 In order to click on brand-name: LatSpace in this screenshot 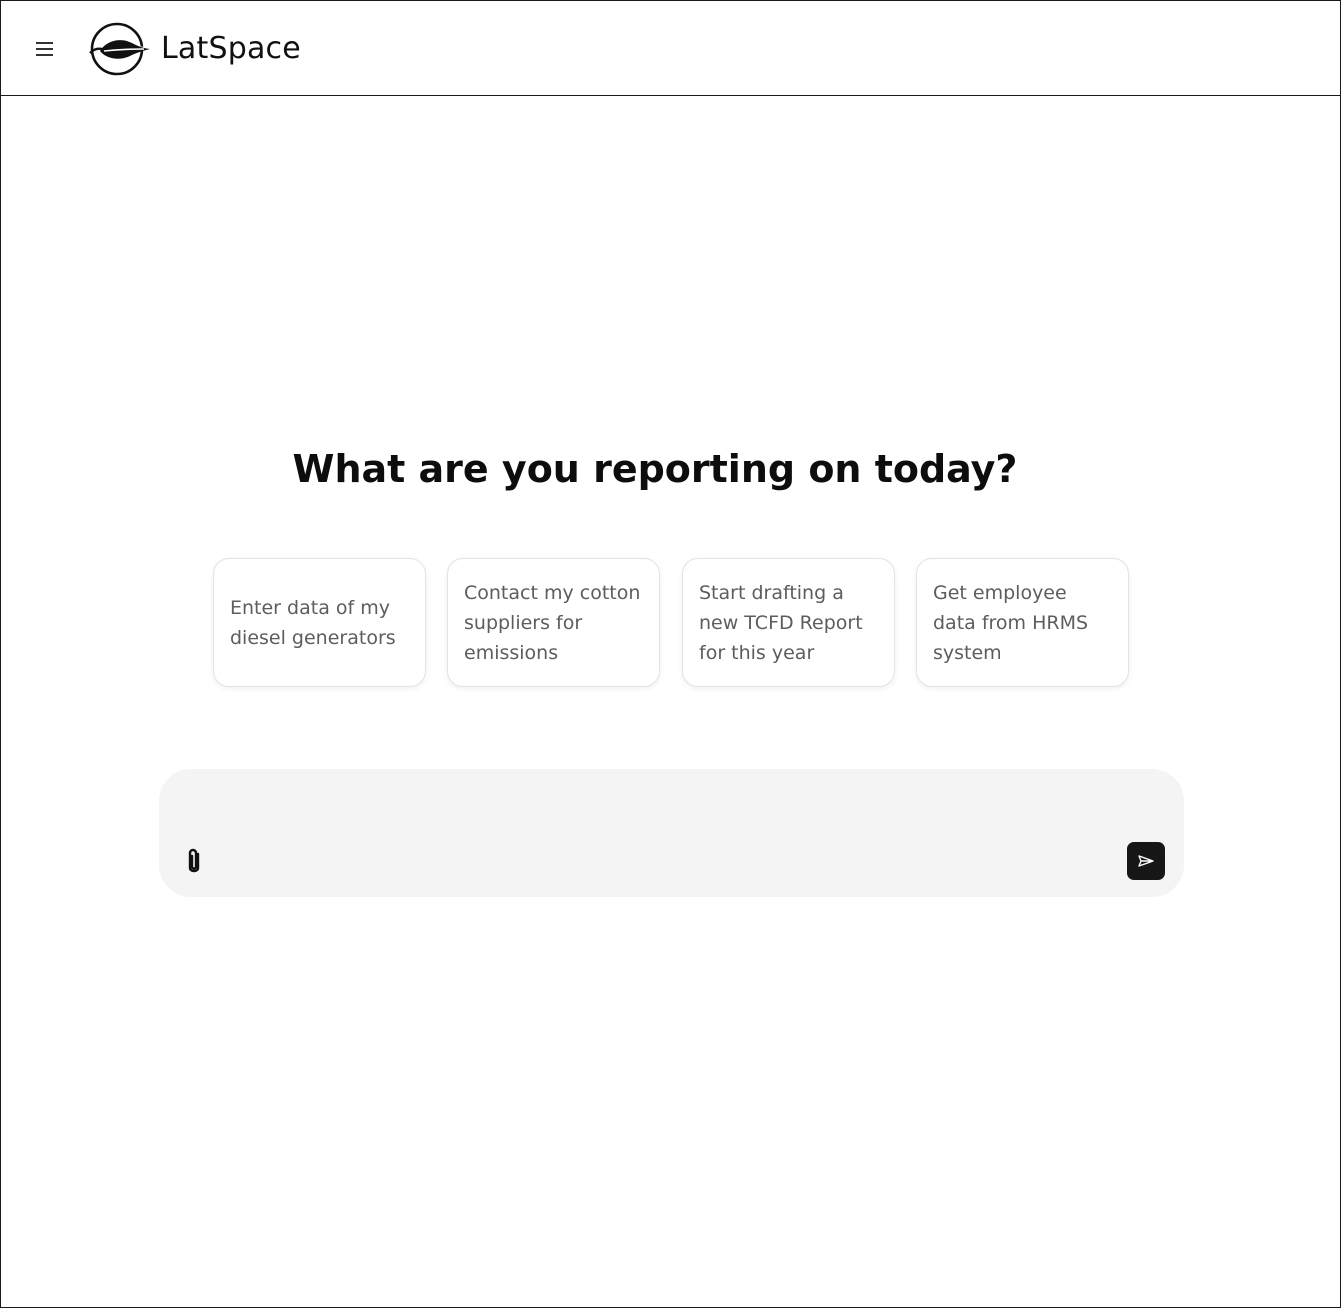, I will do `click(231, 48)`.